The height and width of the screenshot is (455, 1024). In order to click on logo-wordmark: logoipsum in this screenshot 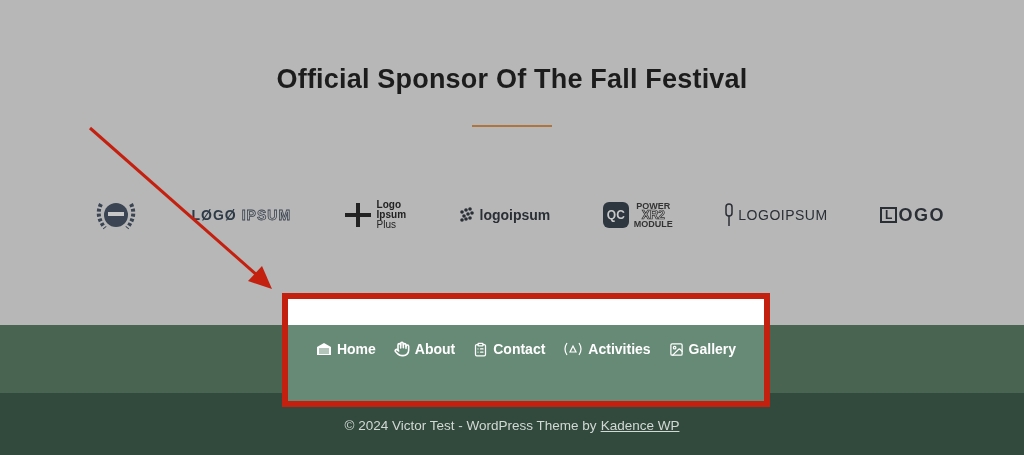, I will do `click(515, 215)`.